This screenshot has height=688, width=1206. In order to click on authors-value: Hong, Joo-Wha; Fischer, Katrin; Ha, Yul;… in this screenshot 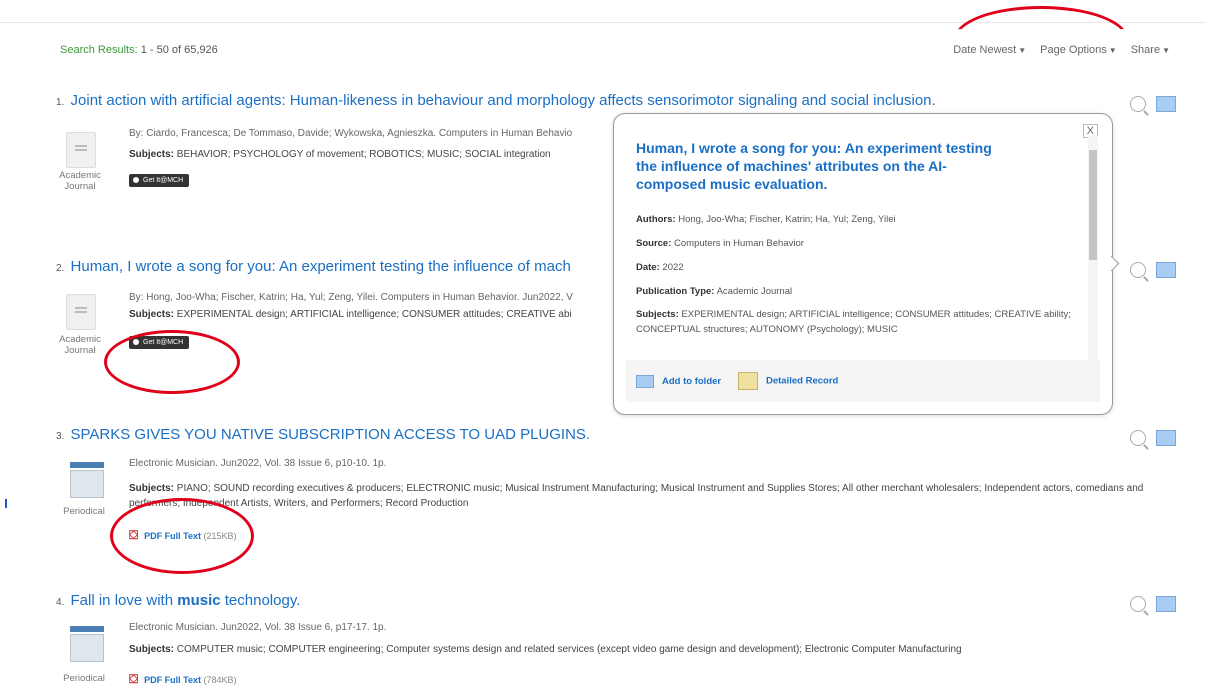, I will do `click(787, 219)`.